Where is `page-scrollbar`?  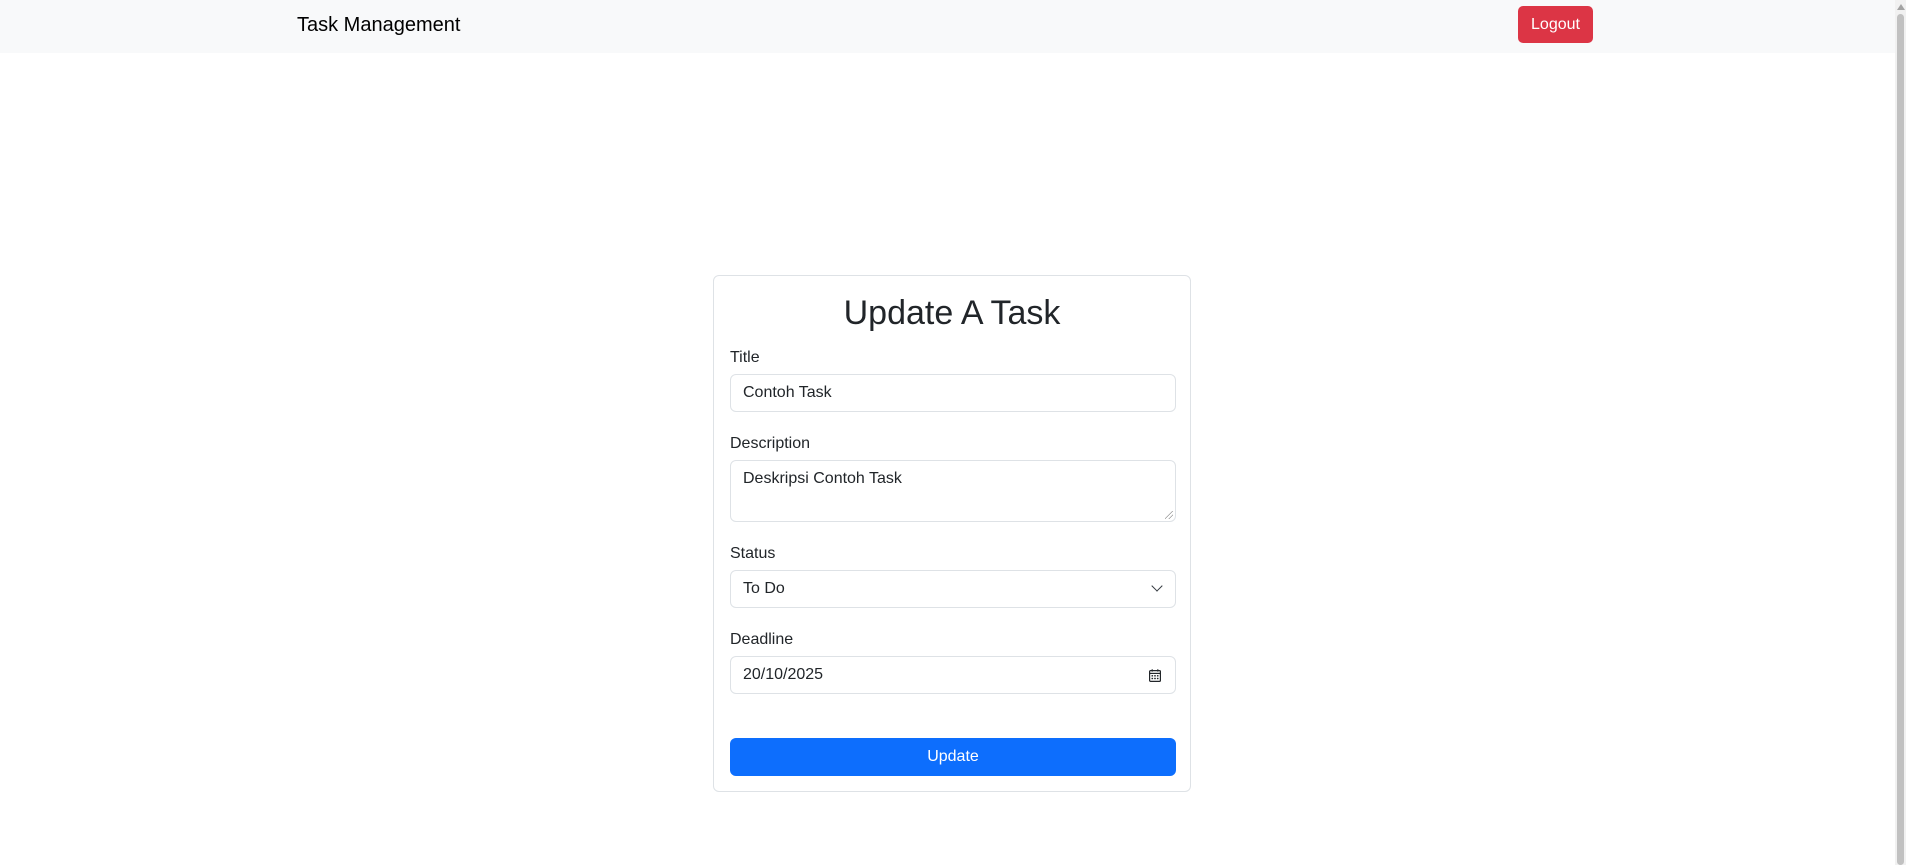
page-scrollbar is located at coordinates (1900, 432).